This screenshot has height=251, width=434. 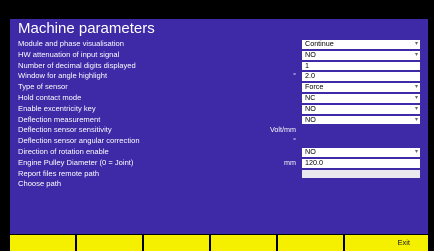 What do you see at coordinates (290, 162) in the screenshot?
I see `parameter-unit: mm` at bounding box center [290, 162].